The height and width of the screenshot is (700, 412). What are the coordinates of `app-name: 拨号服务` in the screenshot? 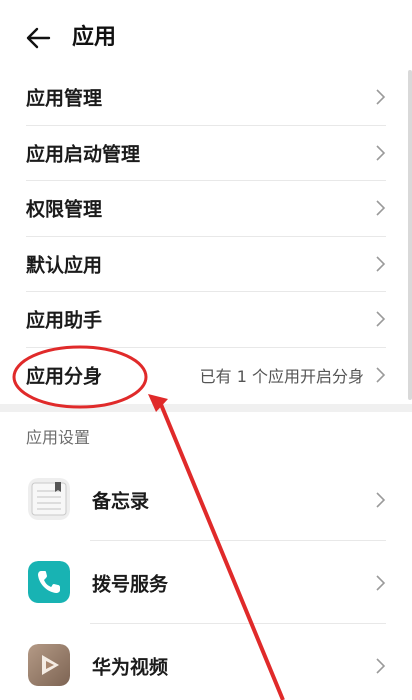 It's located at (130, 584).